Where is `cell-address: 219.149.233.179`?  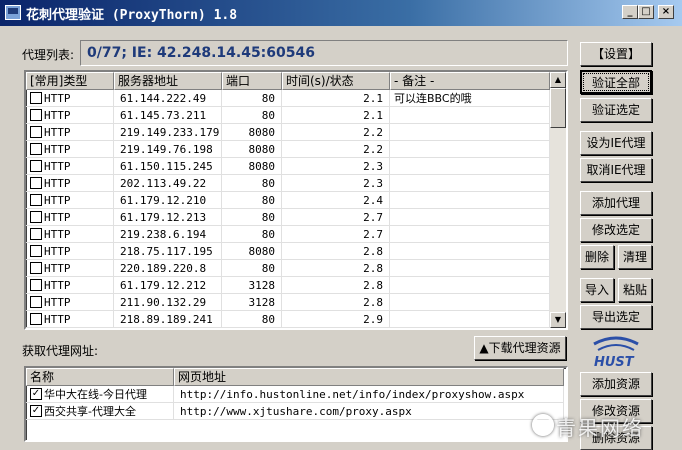
cell-address: 219.149.233.179 is located at coordinates (168, 132).